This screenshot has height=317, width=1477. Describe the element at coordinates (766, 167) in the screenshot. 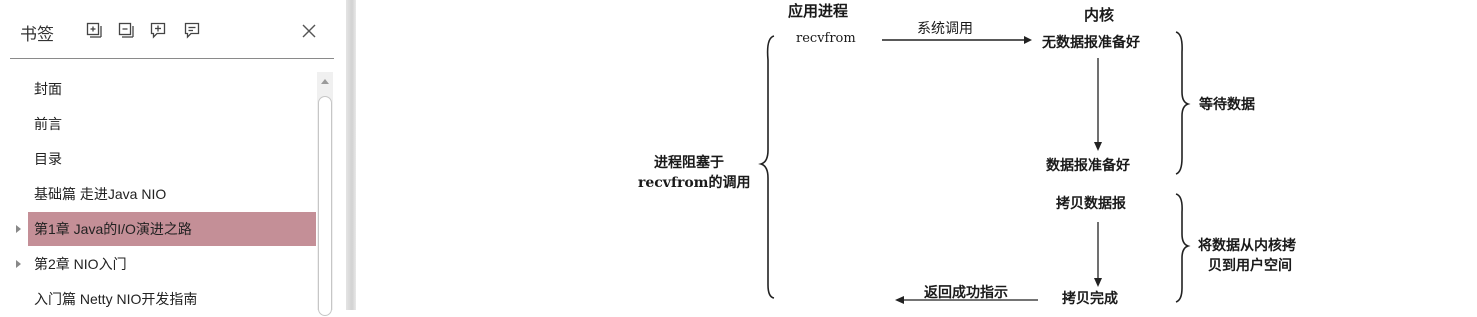

I see `left-brace` at that location.